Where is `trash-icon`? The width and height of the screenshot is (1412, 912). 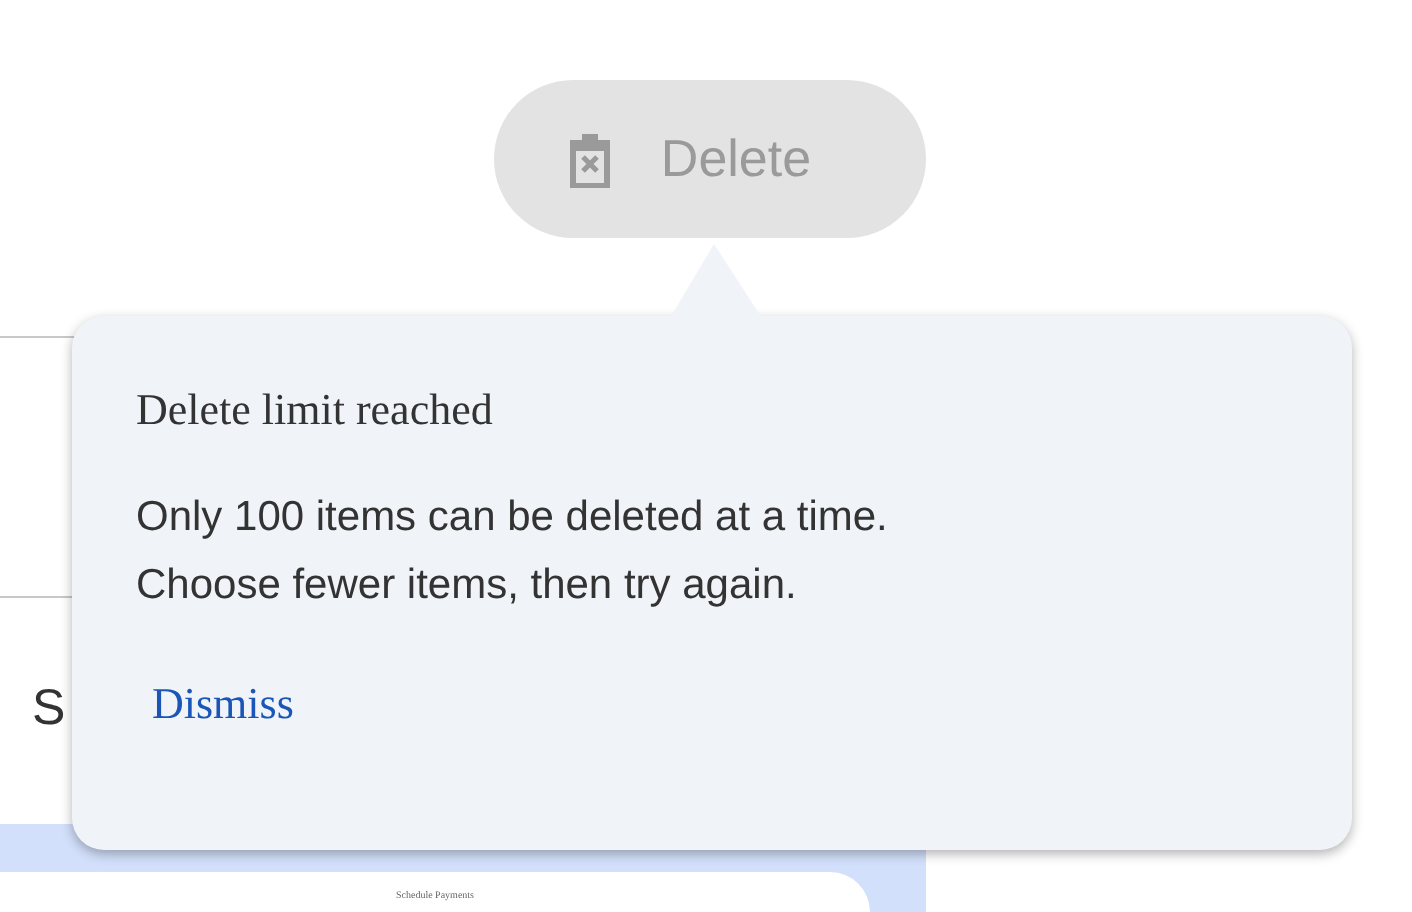 trash-icon is located at coordinates (590, 159).